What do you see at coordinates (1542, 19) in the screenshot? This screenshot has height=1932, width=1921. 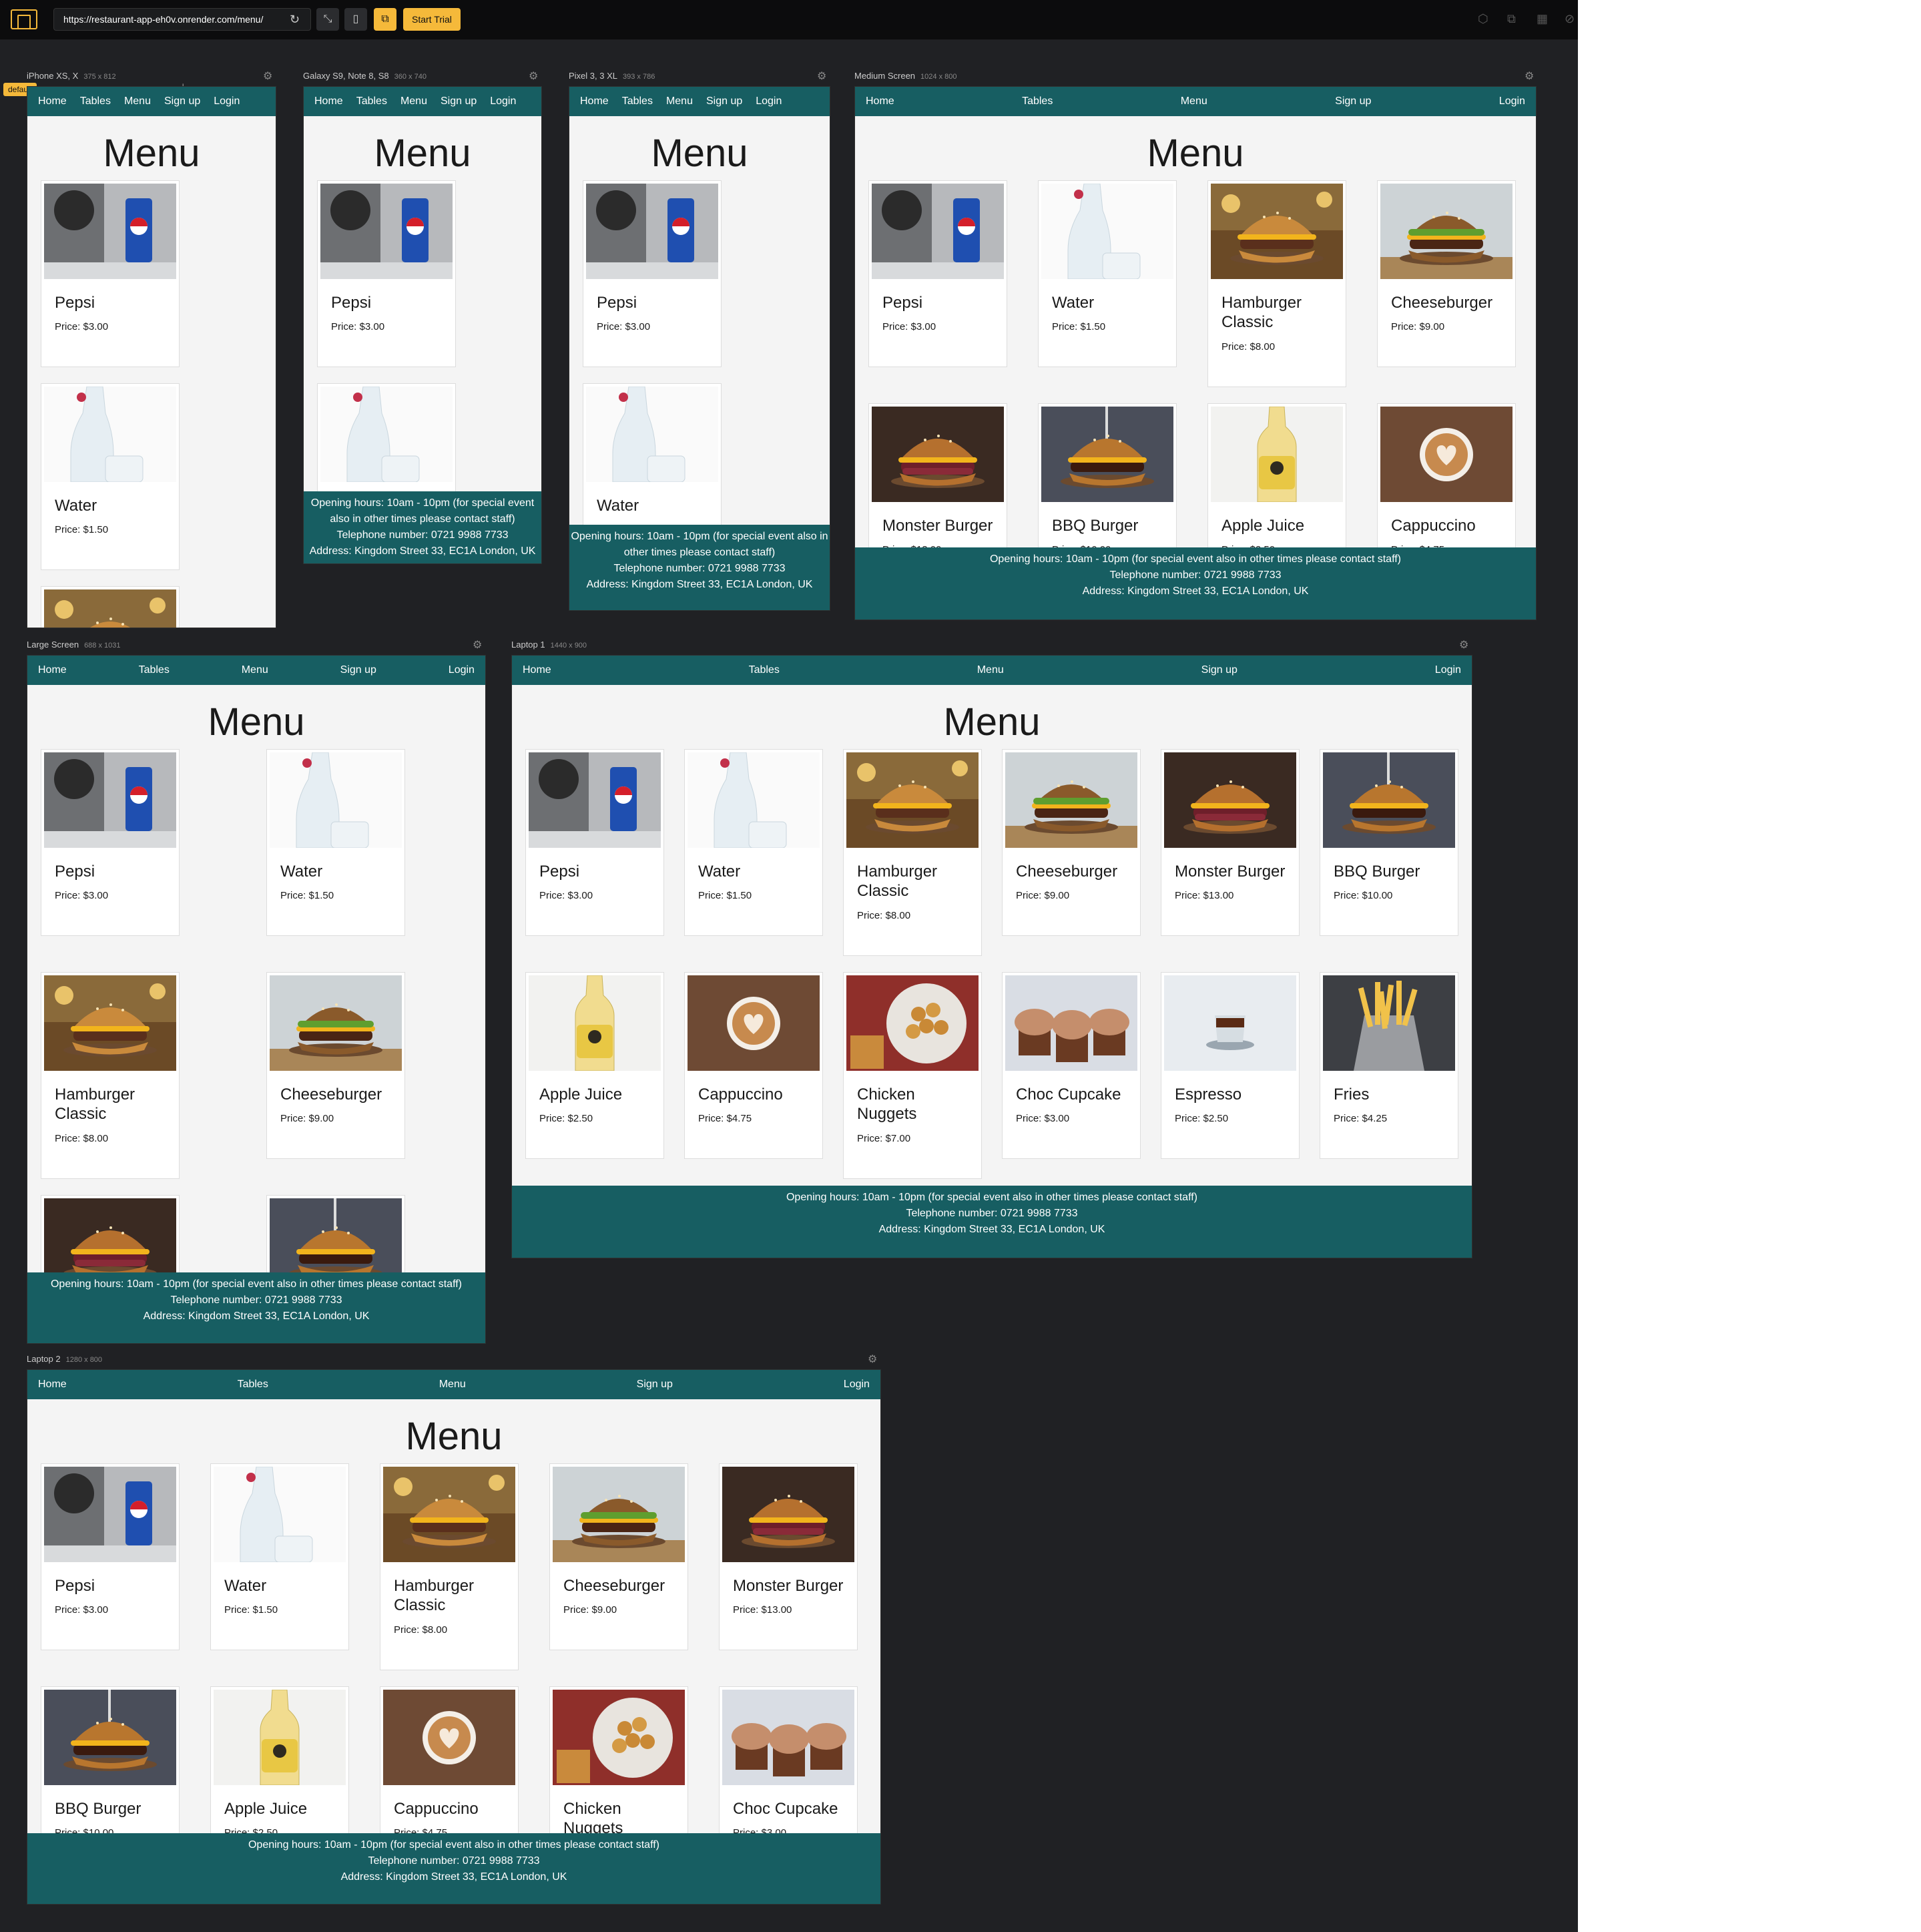 I see `grid-icon: ▦` at bounding box center [1542, 19].